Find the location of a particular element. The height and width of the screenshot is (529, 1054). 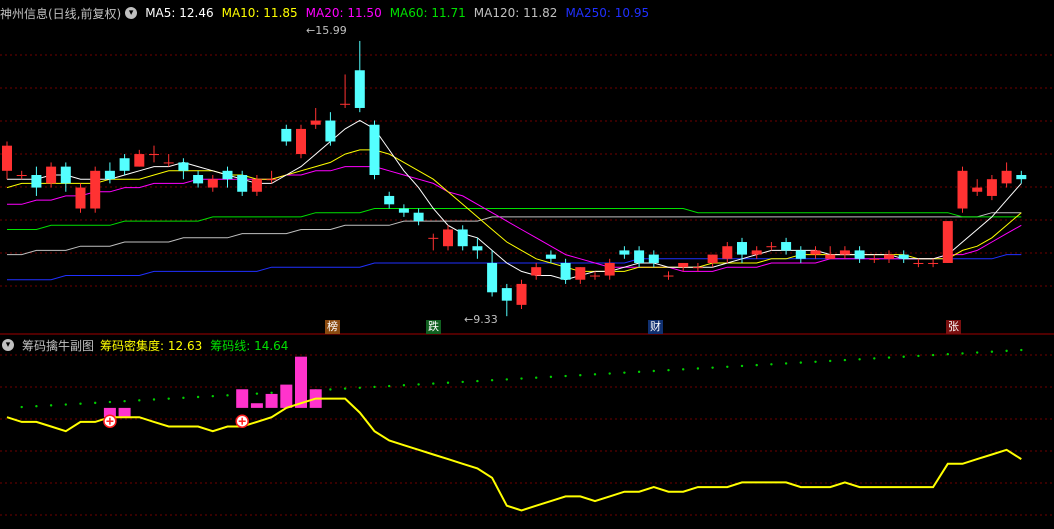

event-tag-bang: 榜 is located at coordinates (332, 327).